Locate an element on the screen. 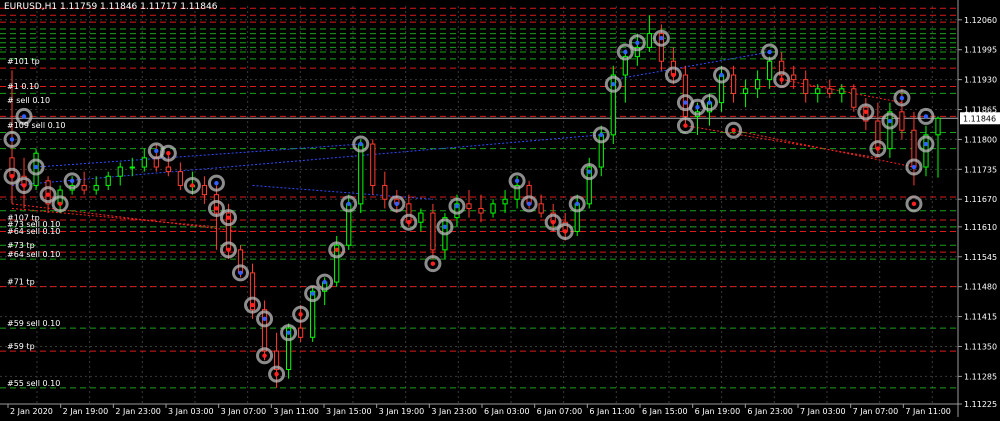 This screenshot has height=421, width=1000. time-tick-label: 6 Jan 11:00 is located at coordinates (612, 411).